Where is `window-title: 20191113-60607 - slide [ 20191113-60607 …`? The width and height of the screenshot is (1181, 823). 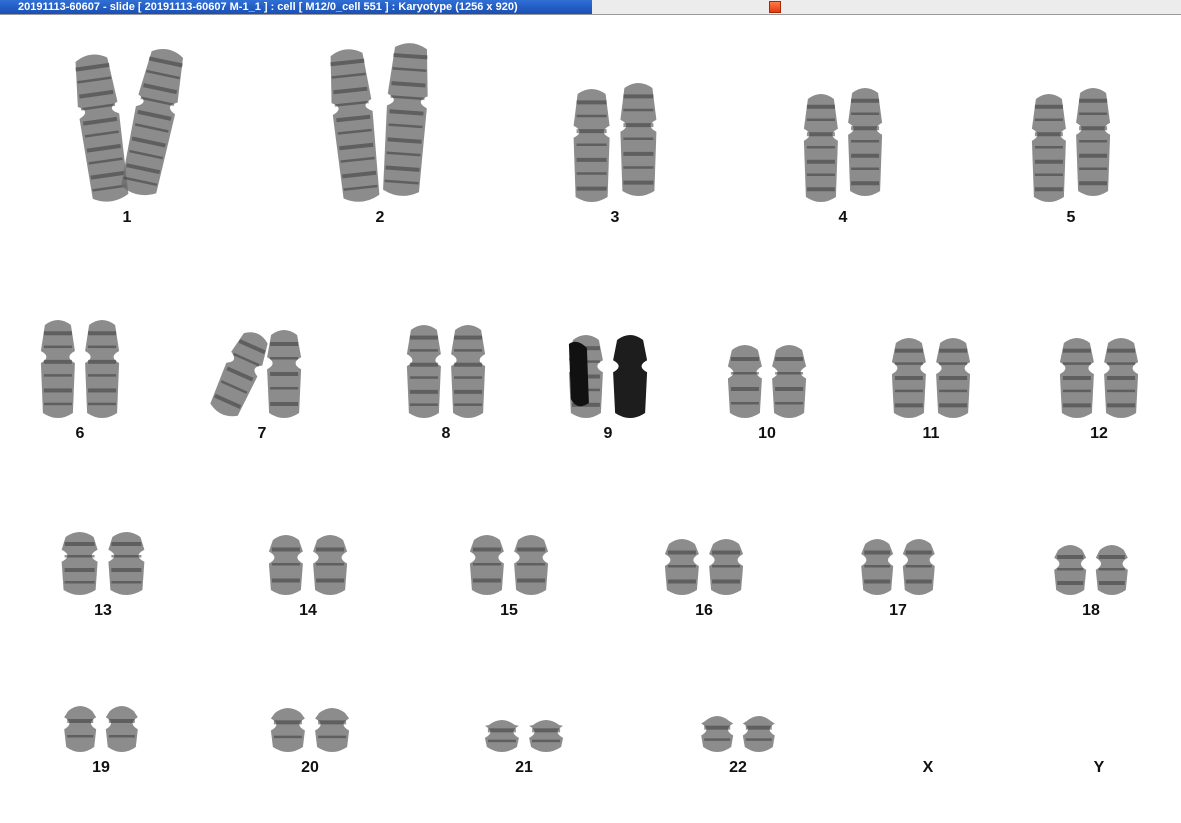
window-title: 20191113-60607 - slide [ 20191113-60607 … is located at coordinates (296, 7).